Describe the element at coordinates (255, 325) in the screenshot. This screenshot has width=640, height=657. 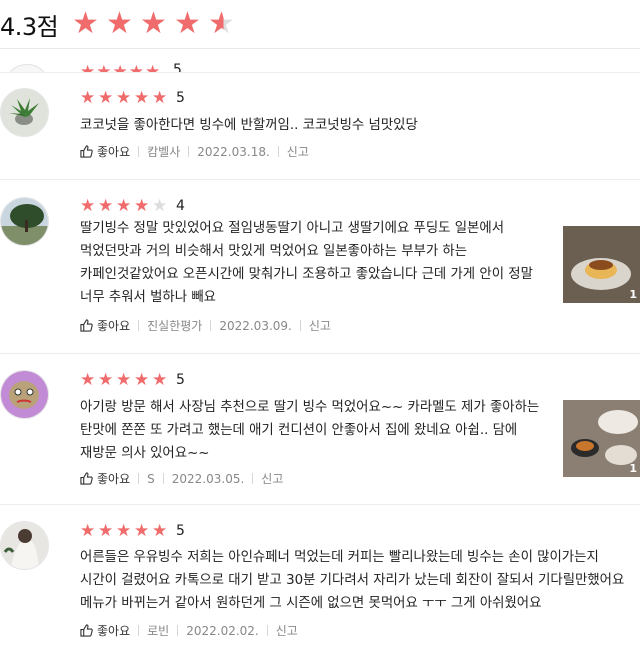
I see `review-date: 2022.03.09.` at that location.